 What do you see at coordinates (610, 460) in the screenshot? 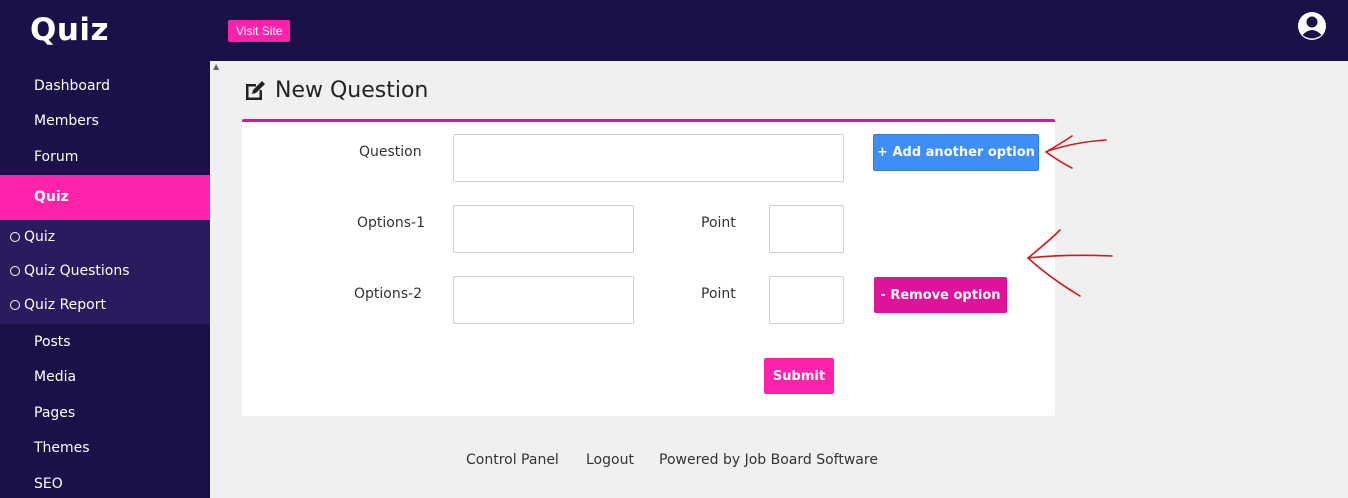
I see `footer-link-logout: Logout` at bounding box center [610, 460].